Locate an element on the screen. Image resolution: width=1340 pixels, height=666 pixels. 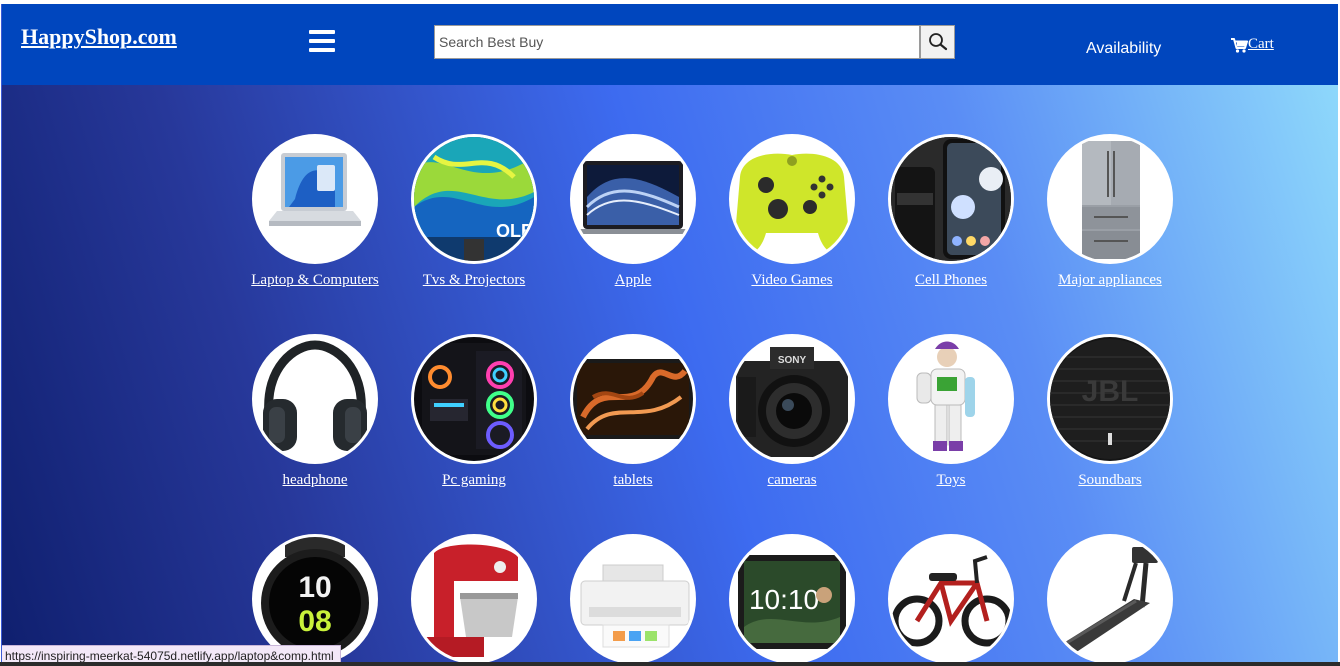
category-card: headphone is located at coordinates (302, 414).